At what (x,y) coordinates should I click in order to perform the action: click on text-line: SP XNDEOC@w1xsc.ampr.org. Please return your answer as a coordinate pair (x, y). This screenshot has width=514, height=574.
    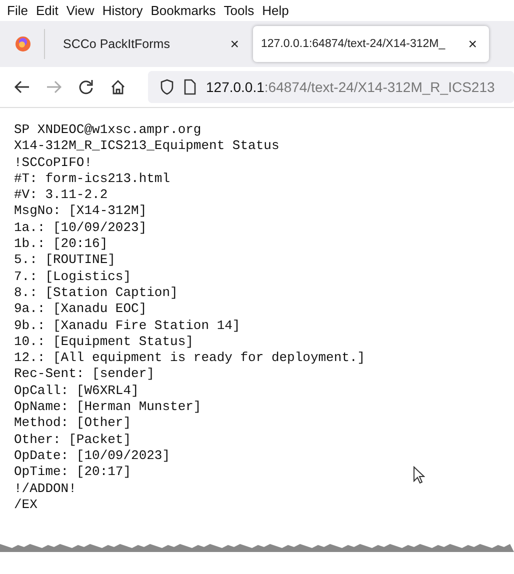
    Looking at the image, I should click on (108, 130).